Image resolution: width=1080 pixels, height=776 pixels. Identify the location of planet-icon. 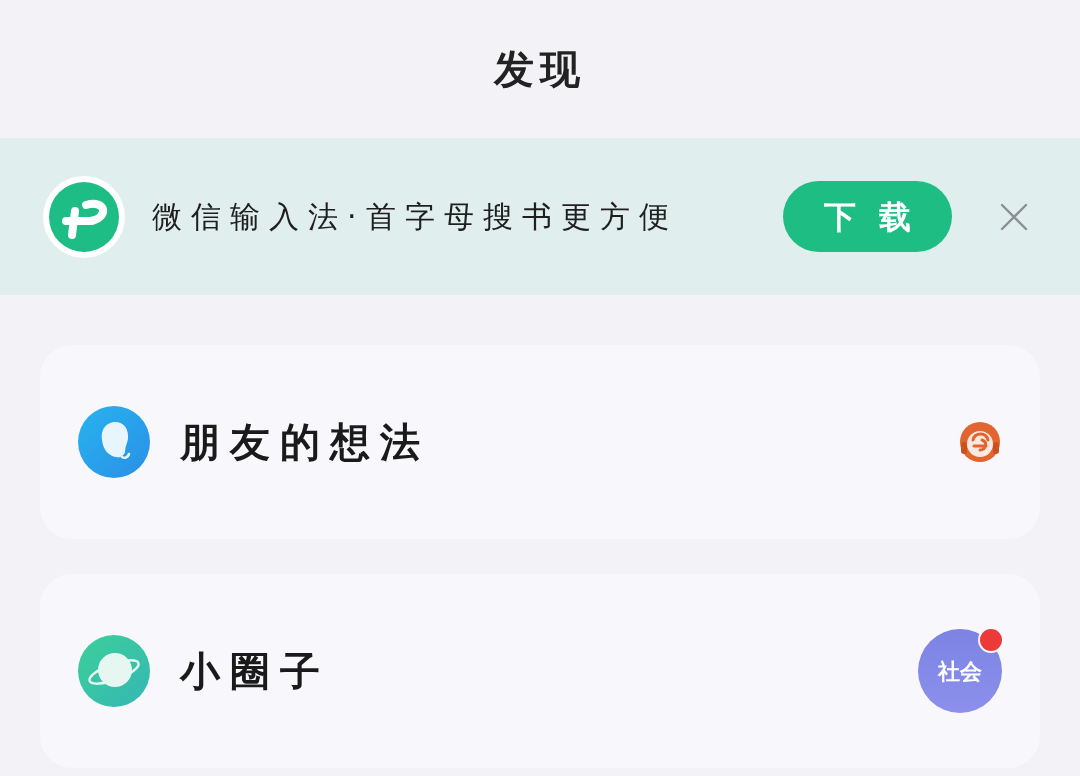
(114, 671).